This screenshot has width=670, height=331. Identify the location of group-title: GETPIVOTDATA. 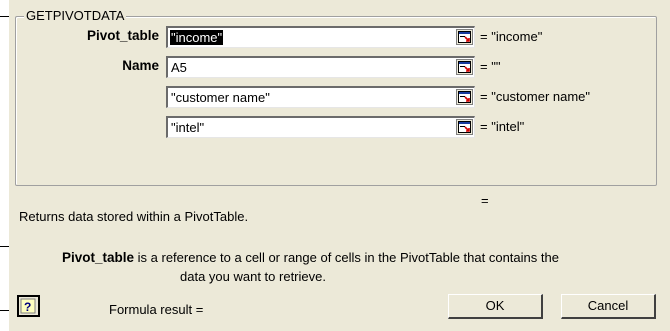
(75, 15).